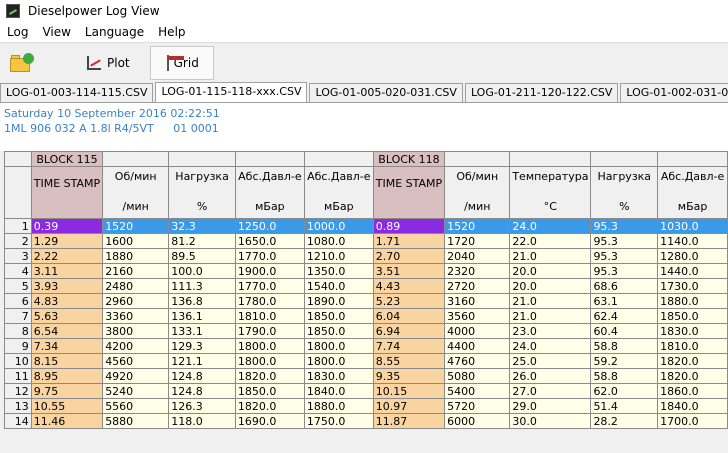 This screenshot has height=453, width=728. What do you see at coordinates (541, 92) in the screenshot?
I see `file-tab: LOG-01-211-120-122.CSV` at bounding box center [541, 92].